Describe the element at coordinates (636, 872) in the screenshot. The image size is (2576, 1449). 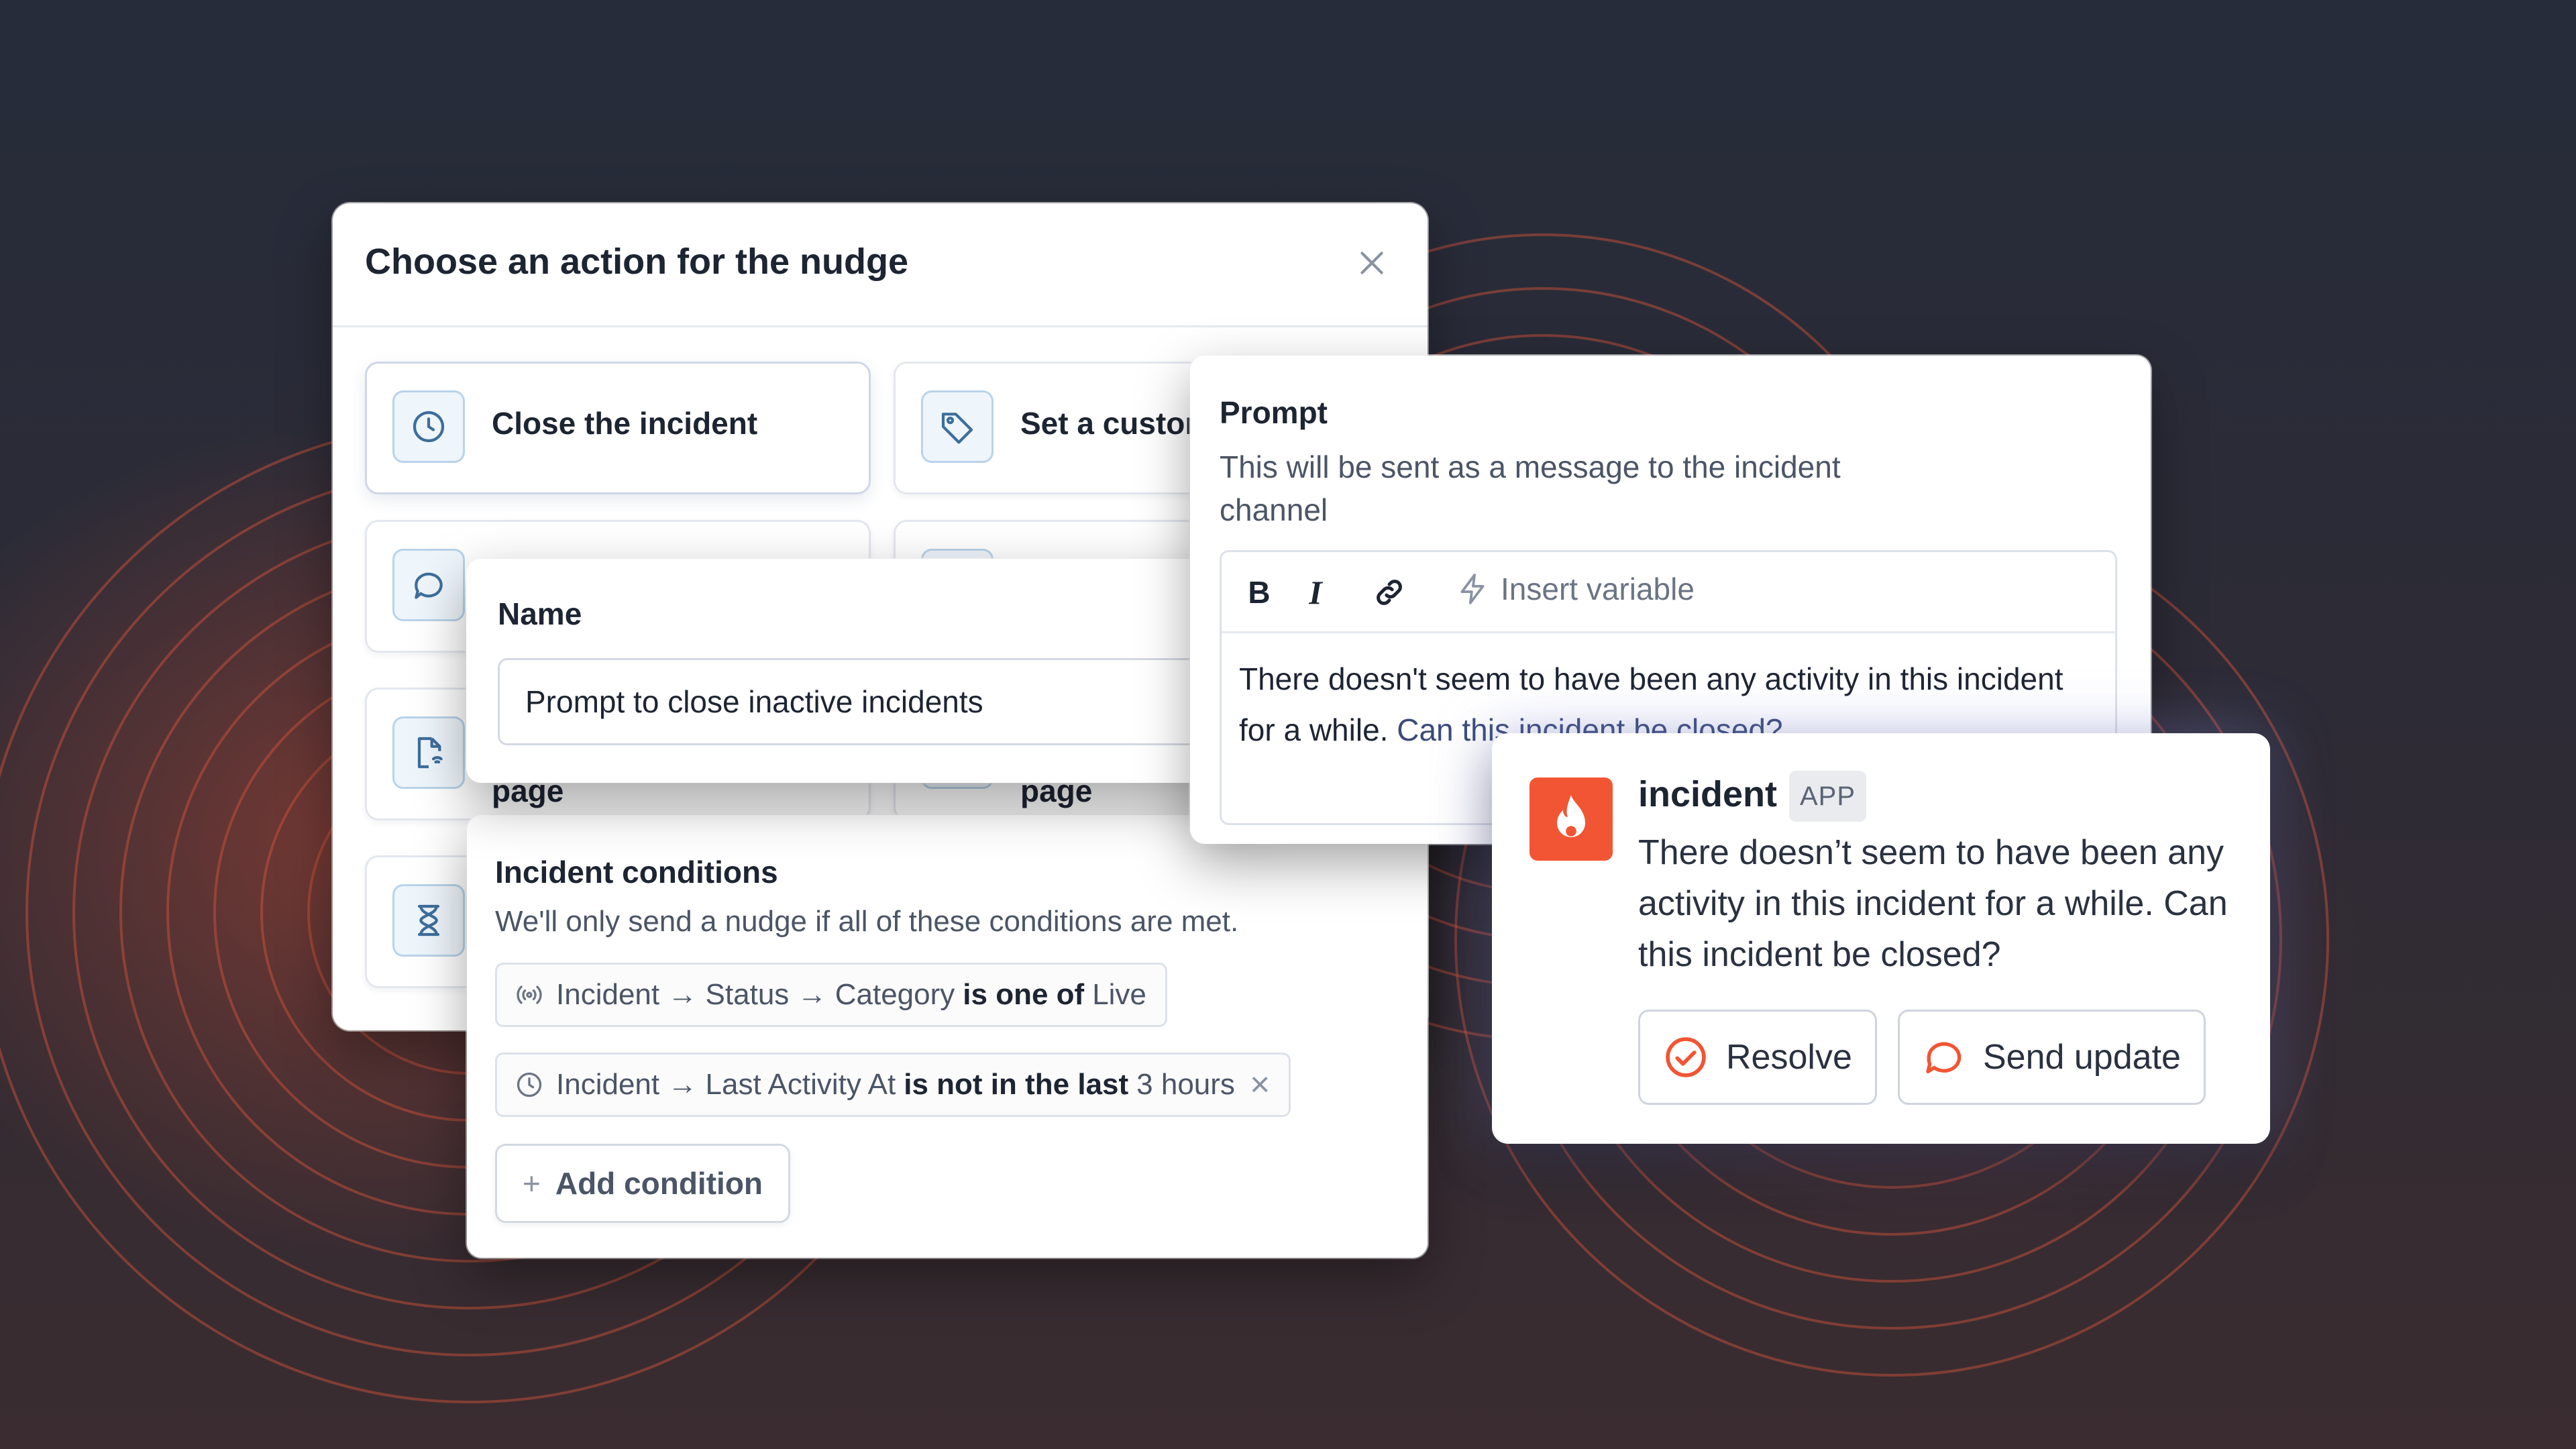
I see `conditions-title: Incident conditions` at that location.